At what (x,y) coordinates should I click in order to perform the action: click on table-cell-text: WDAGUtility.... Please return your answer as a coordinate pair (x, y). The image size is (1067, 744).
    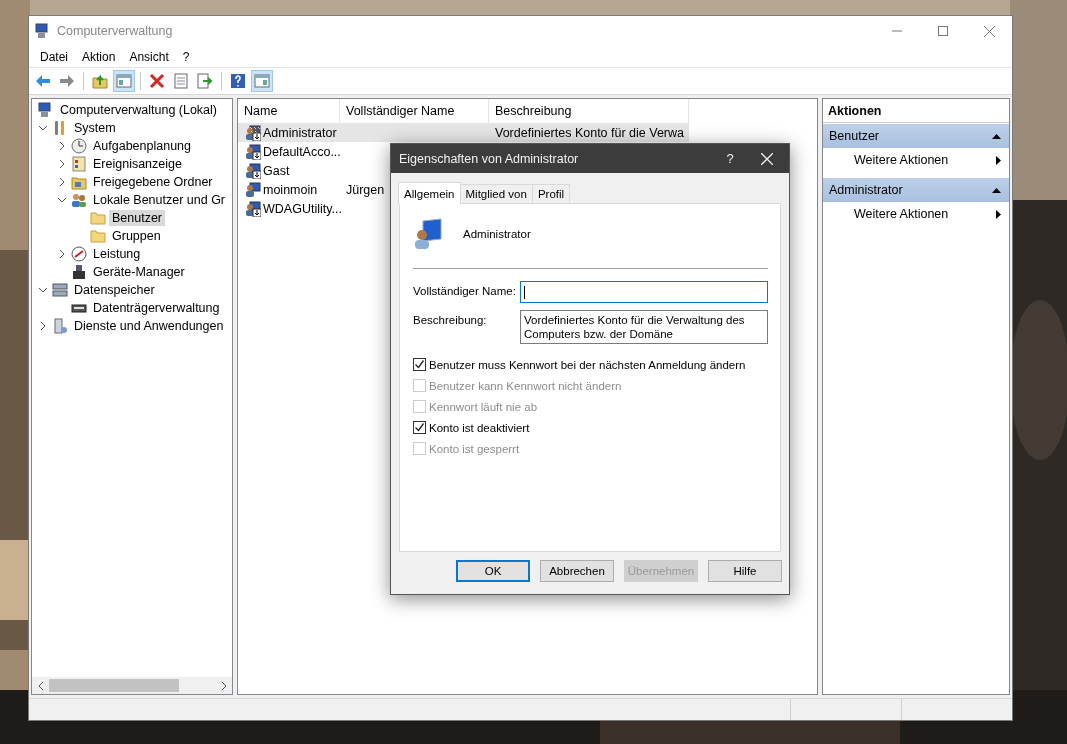
    Looking at the image, I should click on (302, 208).